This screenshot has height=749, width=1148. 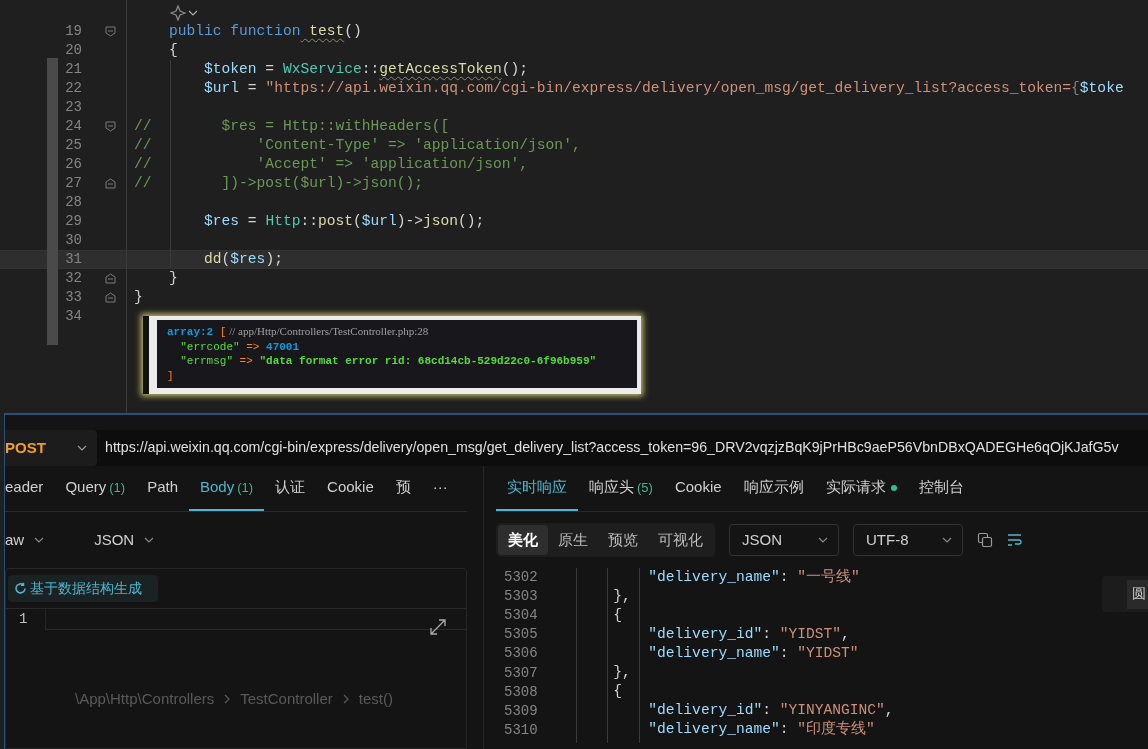 What do you see at coordinates (326, 31) in the screenshot?
I see `code-token: test` at bounding box center [326, 31].